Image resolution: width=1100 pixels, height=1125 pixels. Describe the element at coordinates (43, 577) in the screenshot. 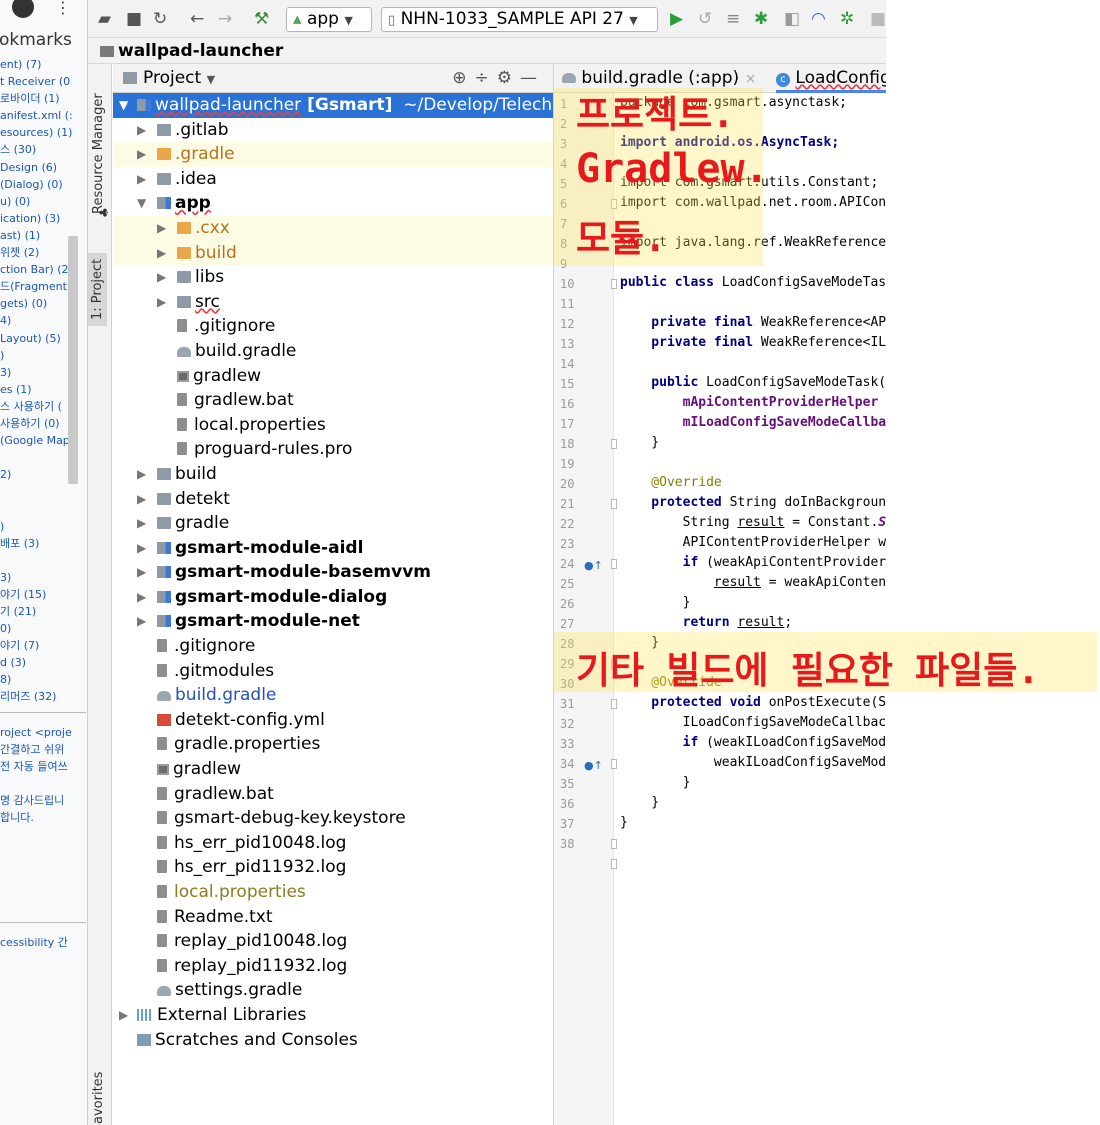

I see `bookmark-item: 3)` at that location.